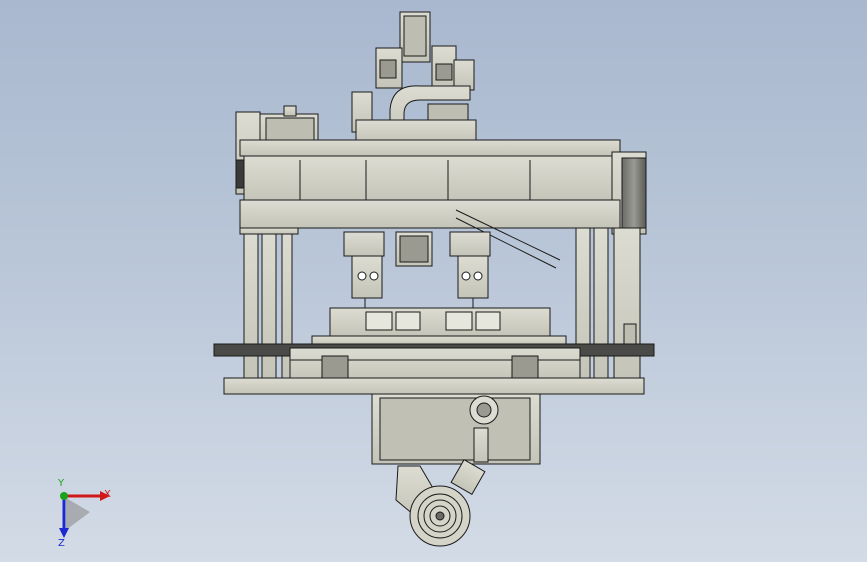  Describe the element at coordinates (107, 494) in the screenshot. I see `x-axis-label: X` at that location.